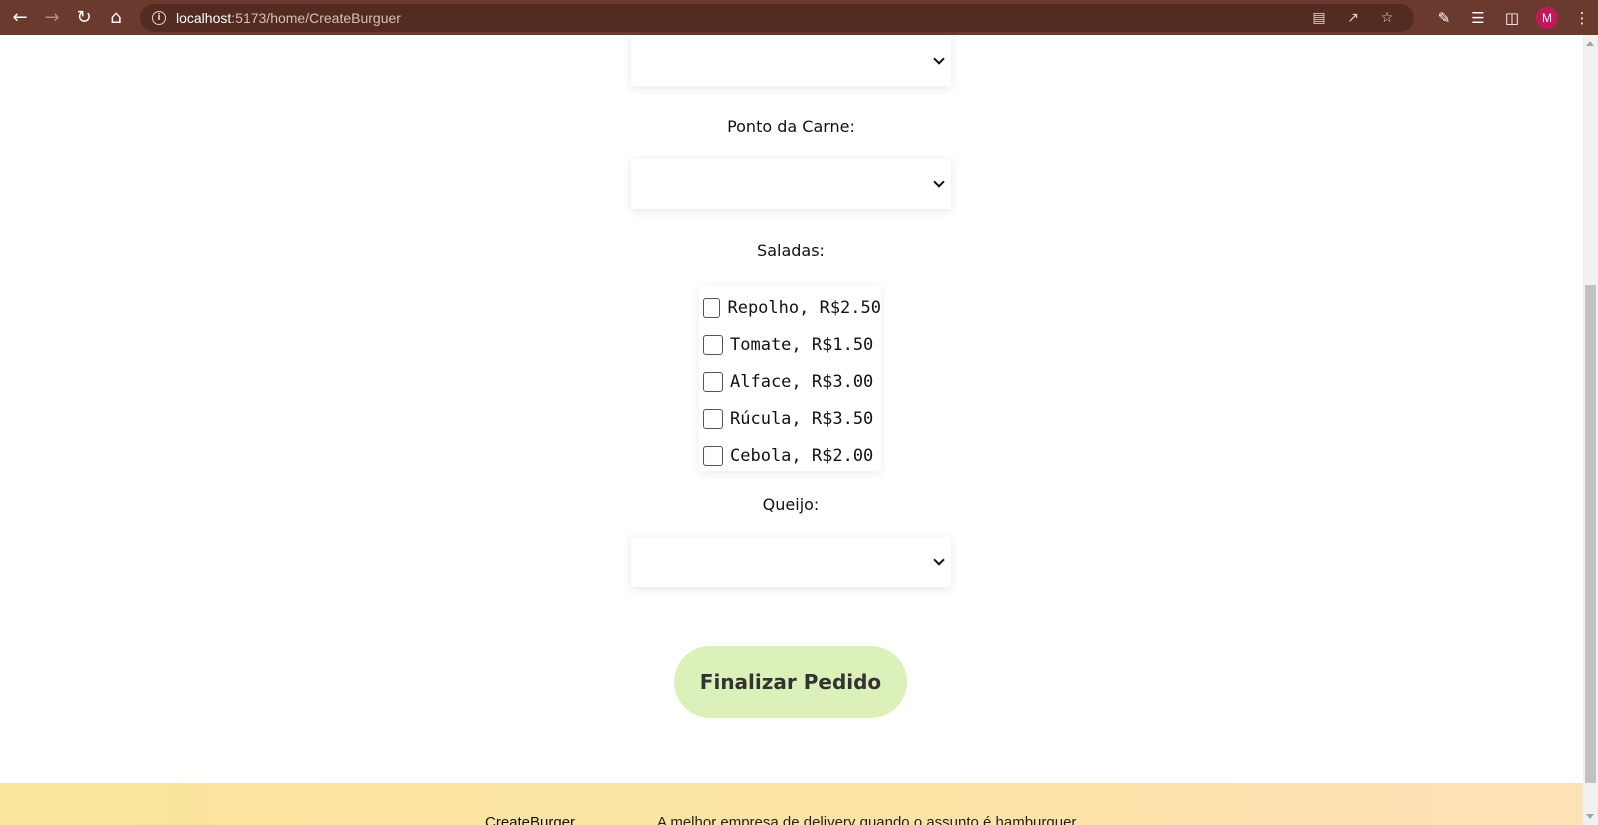 The width and height of the screenshot is (1598, 825). What do you see at coordinates (804, 307) in the screenshot?
I see `salada-option-label: Repolho, R$2.50` at bounding box center [804, 307].